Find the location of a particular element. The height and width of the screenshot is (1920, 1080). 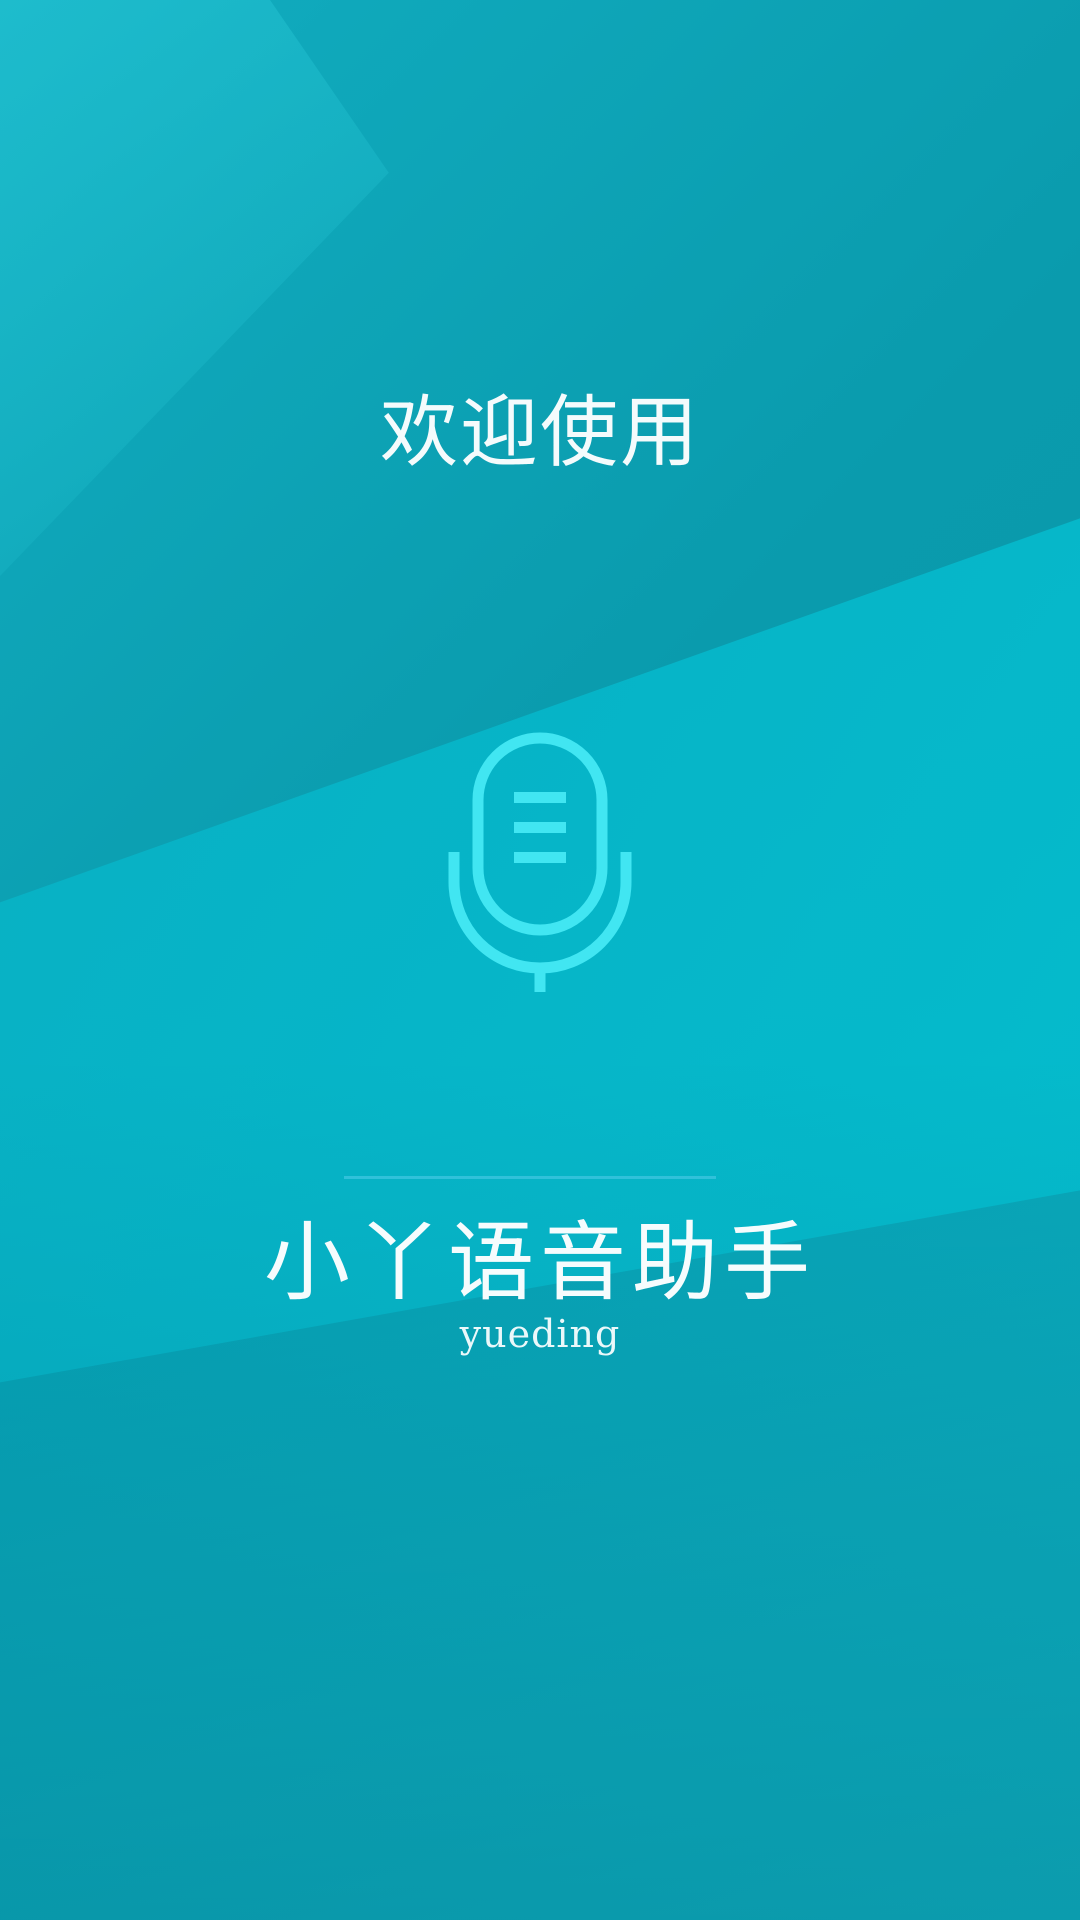

title-divider is located at coordinates (530, 1177).